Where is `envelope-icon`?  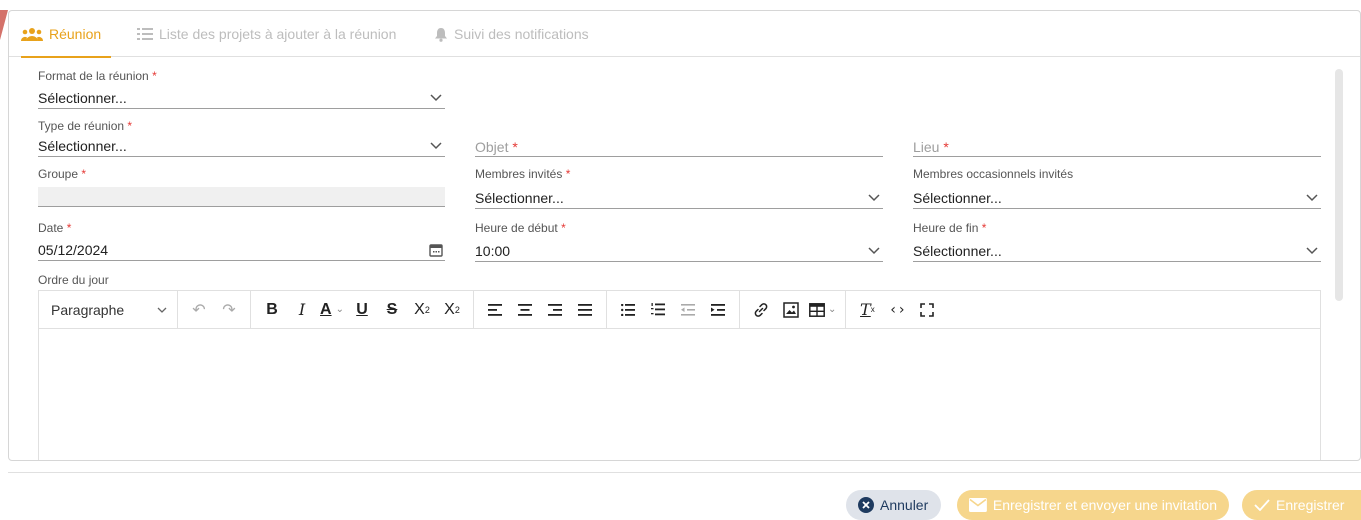
envelope-icon is located at coordinates (978, 505).